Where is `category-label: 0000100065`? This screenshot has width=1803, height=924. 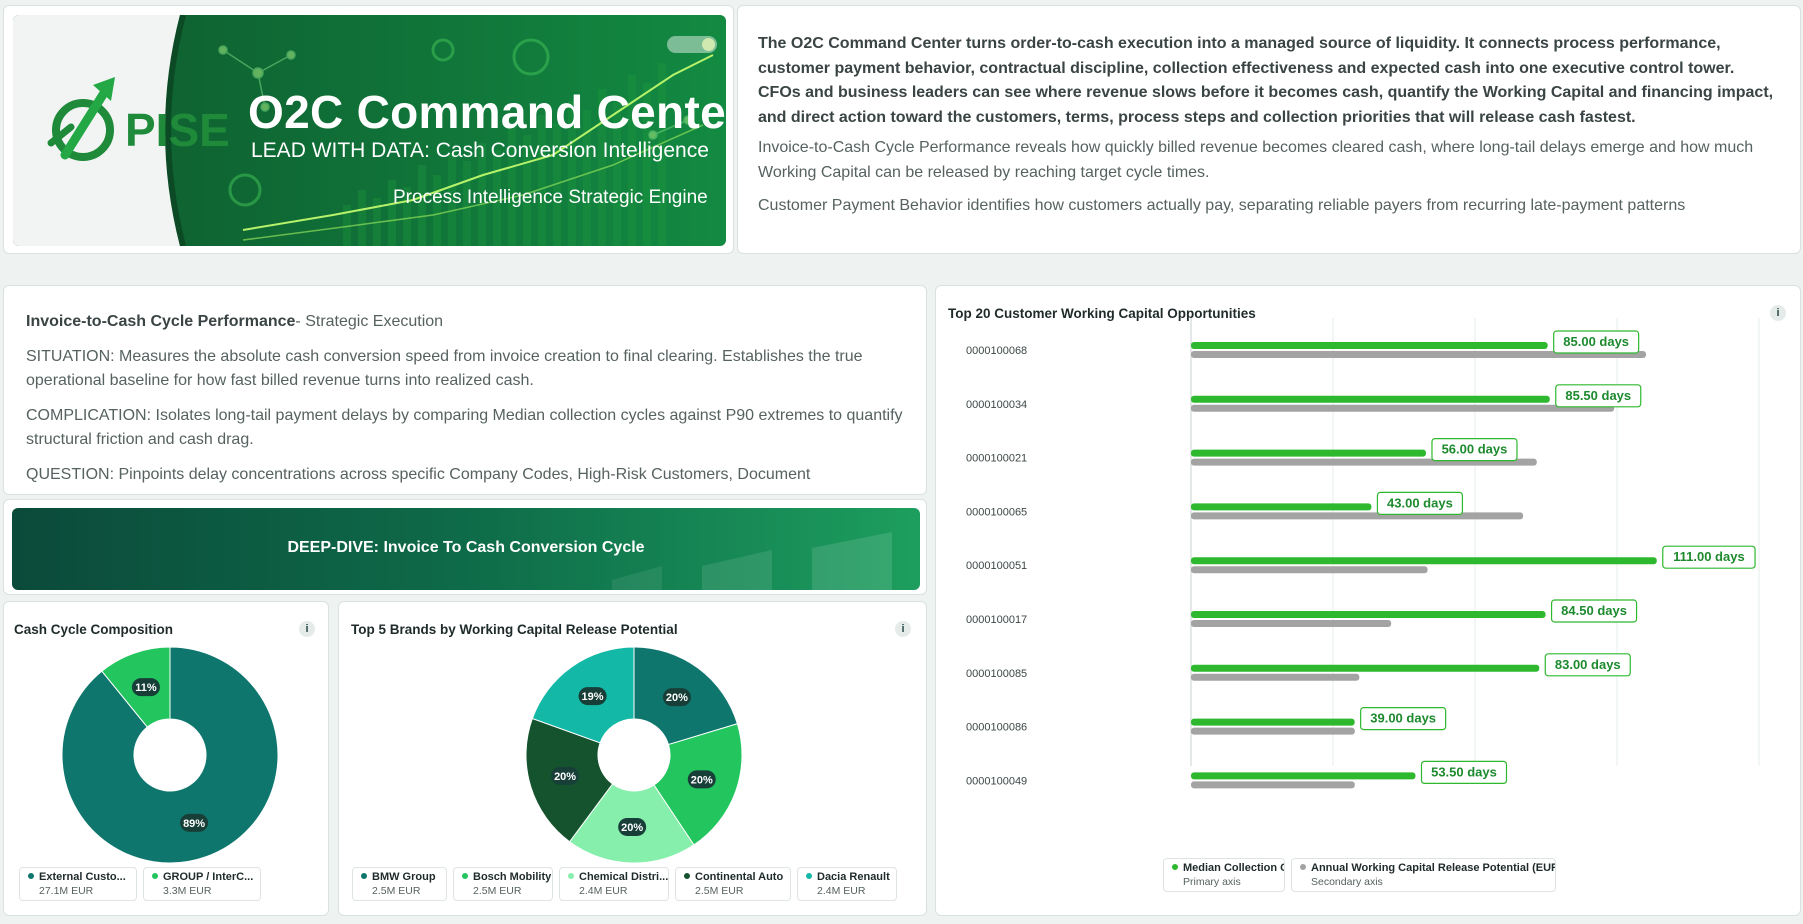 category-label: 0000100065 is located at coordinates (996, 512).